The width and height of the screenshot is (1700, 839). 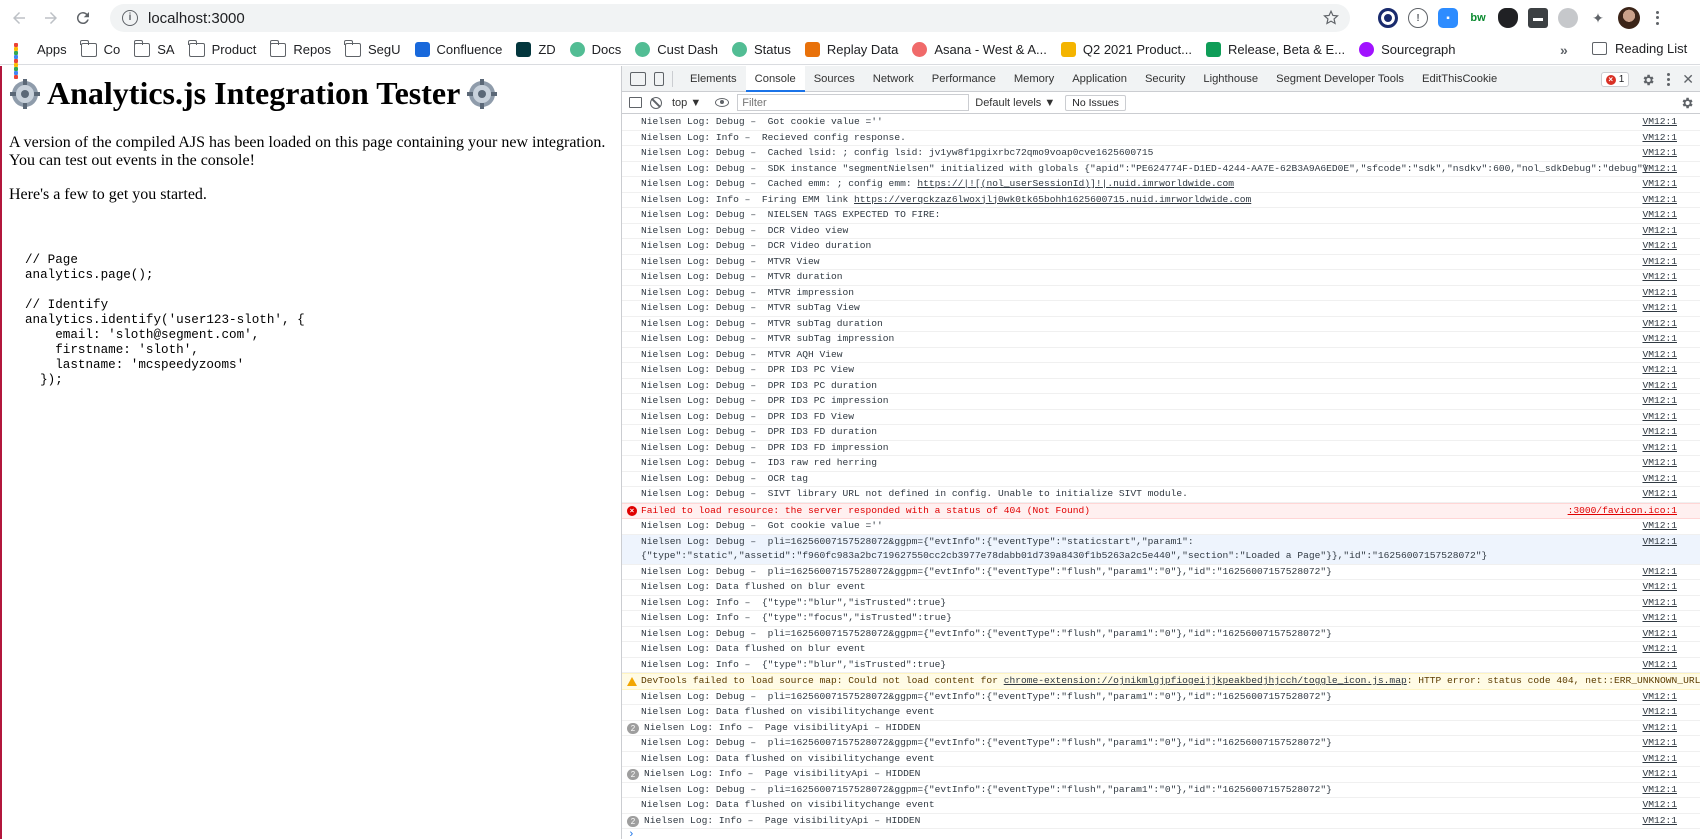 What do you see at coordinates (40, 60) in the screenshot?
I see `bookmark-item: Apps` at bounding box center [40, 60].